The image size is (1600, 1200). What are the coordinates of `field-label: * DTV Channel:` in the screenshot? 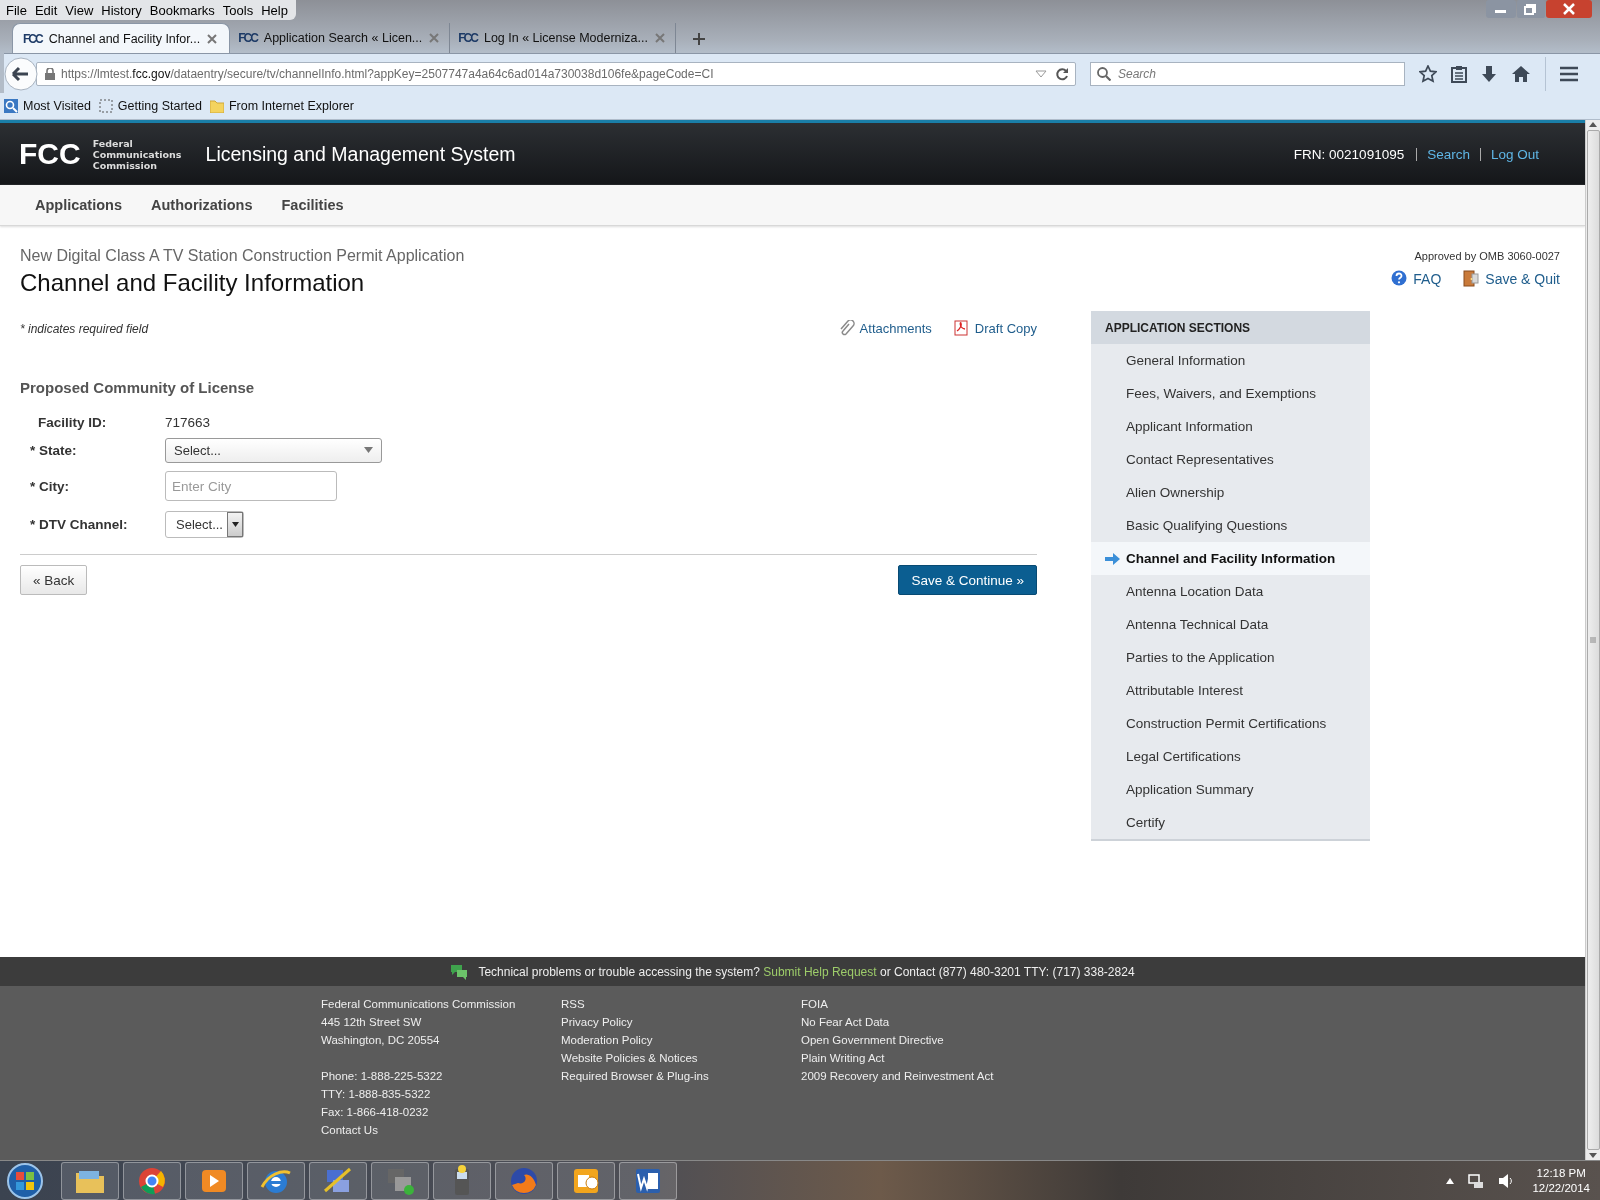 It's located at (79, 524).